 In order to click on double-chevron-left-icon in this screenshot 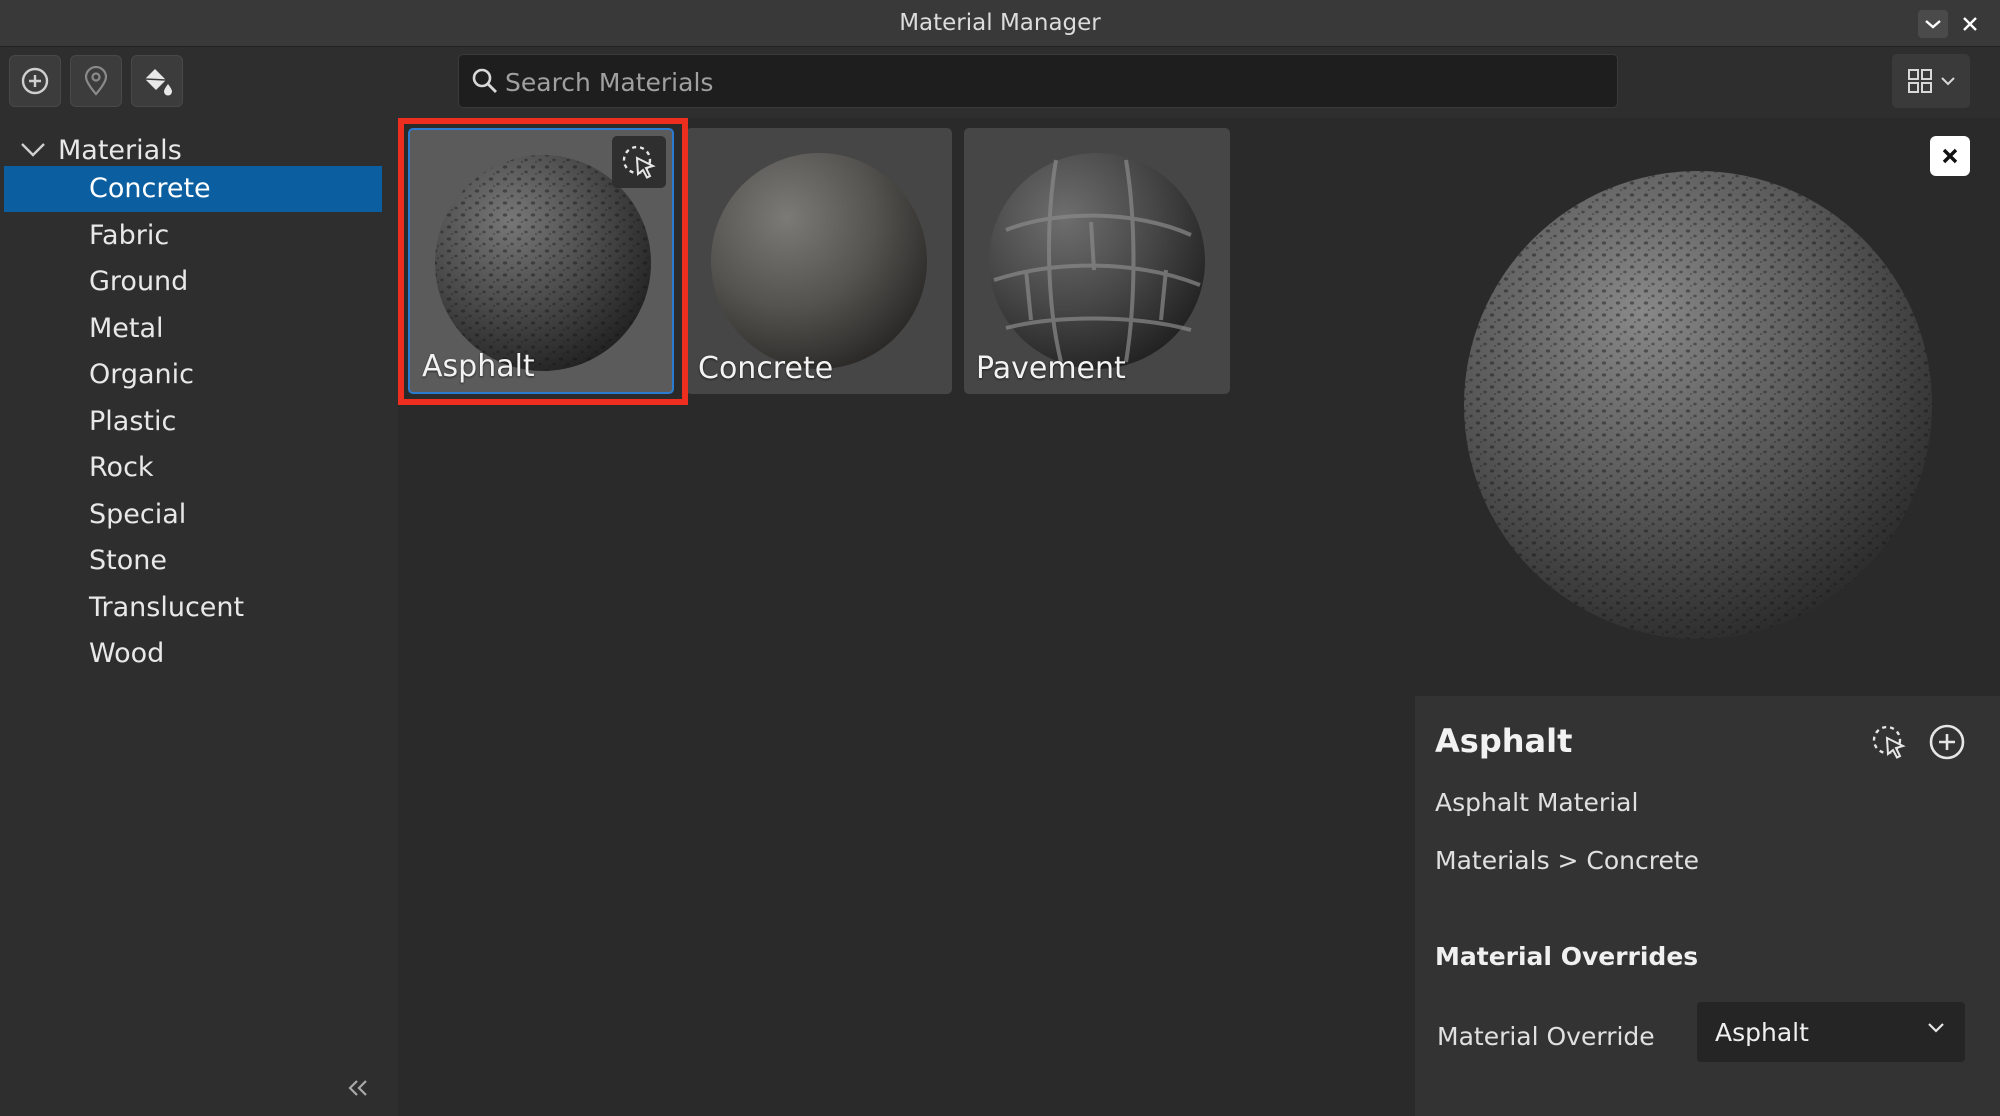, I will do `click(357, 1088)`.